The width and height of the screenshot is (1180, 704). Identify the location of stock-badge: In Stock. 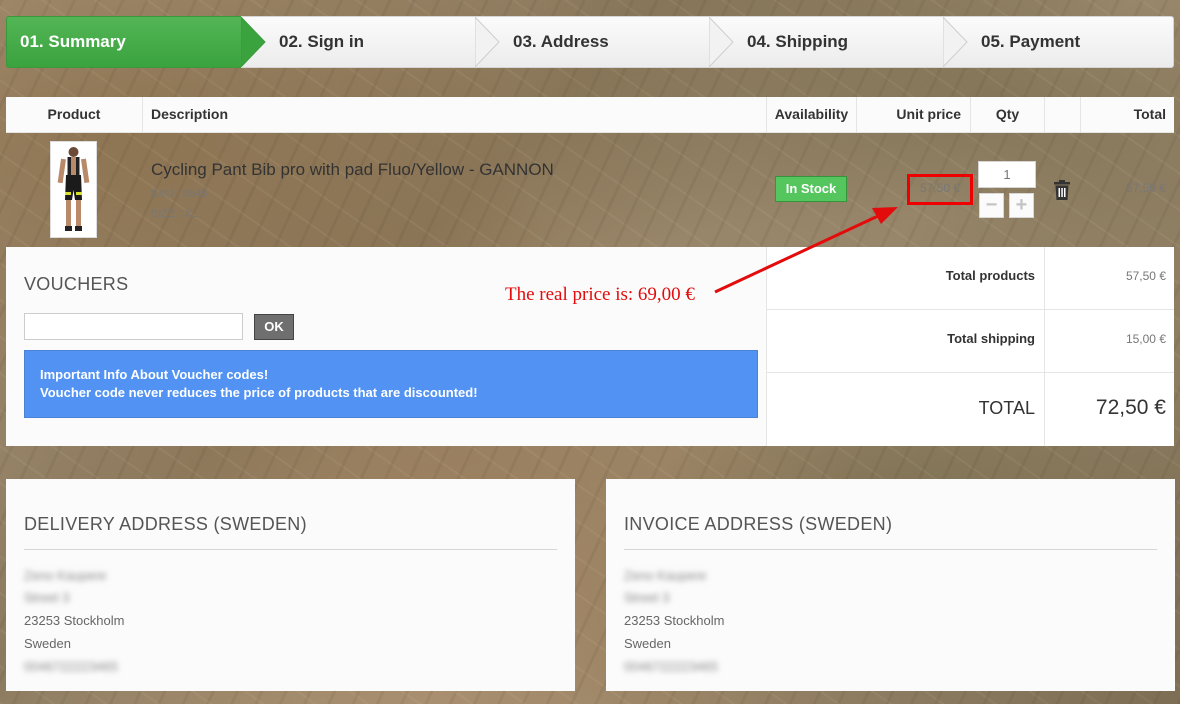
(811, 189).